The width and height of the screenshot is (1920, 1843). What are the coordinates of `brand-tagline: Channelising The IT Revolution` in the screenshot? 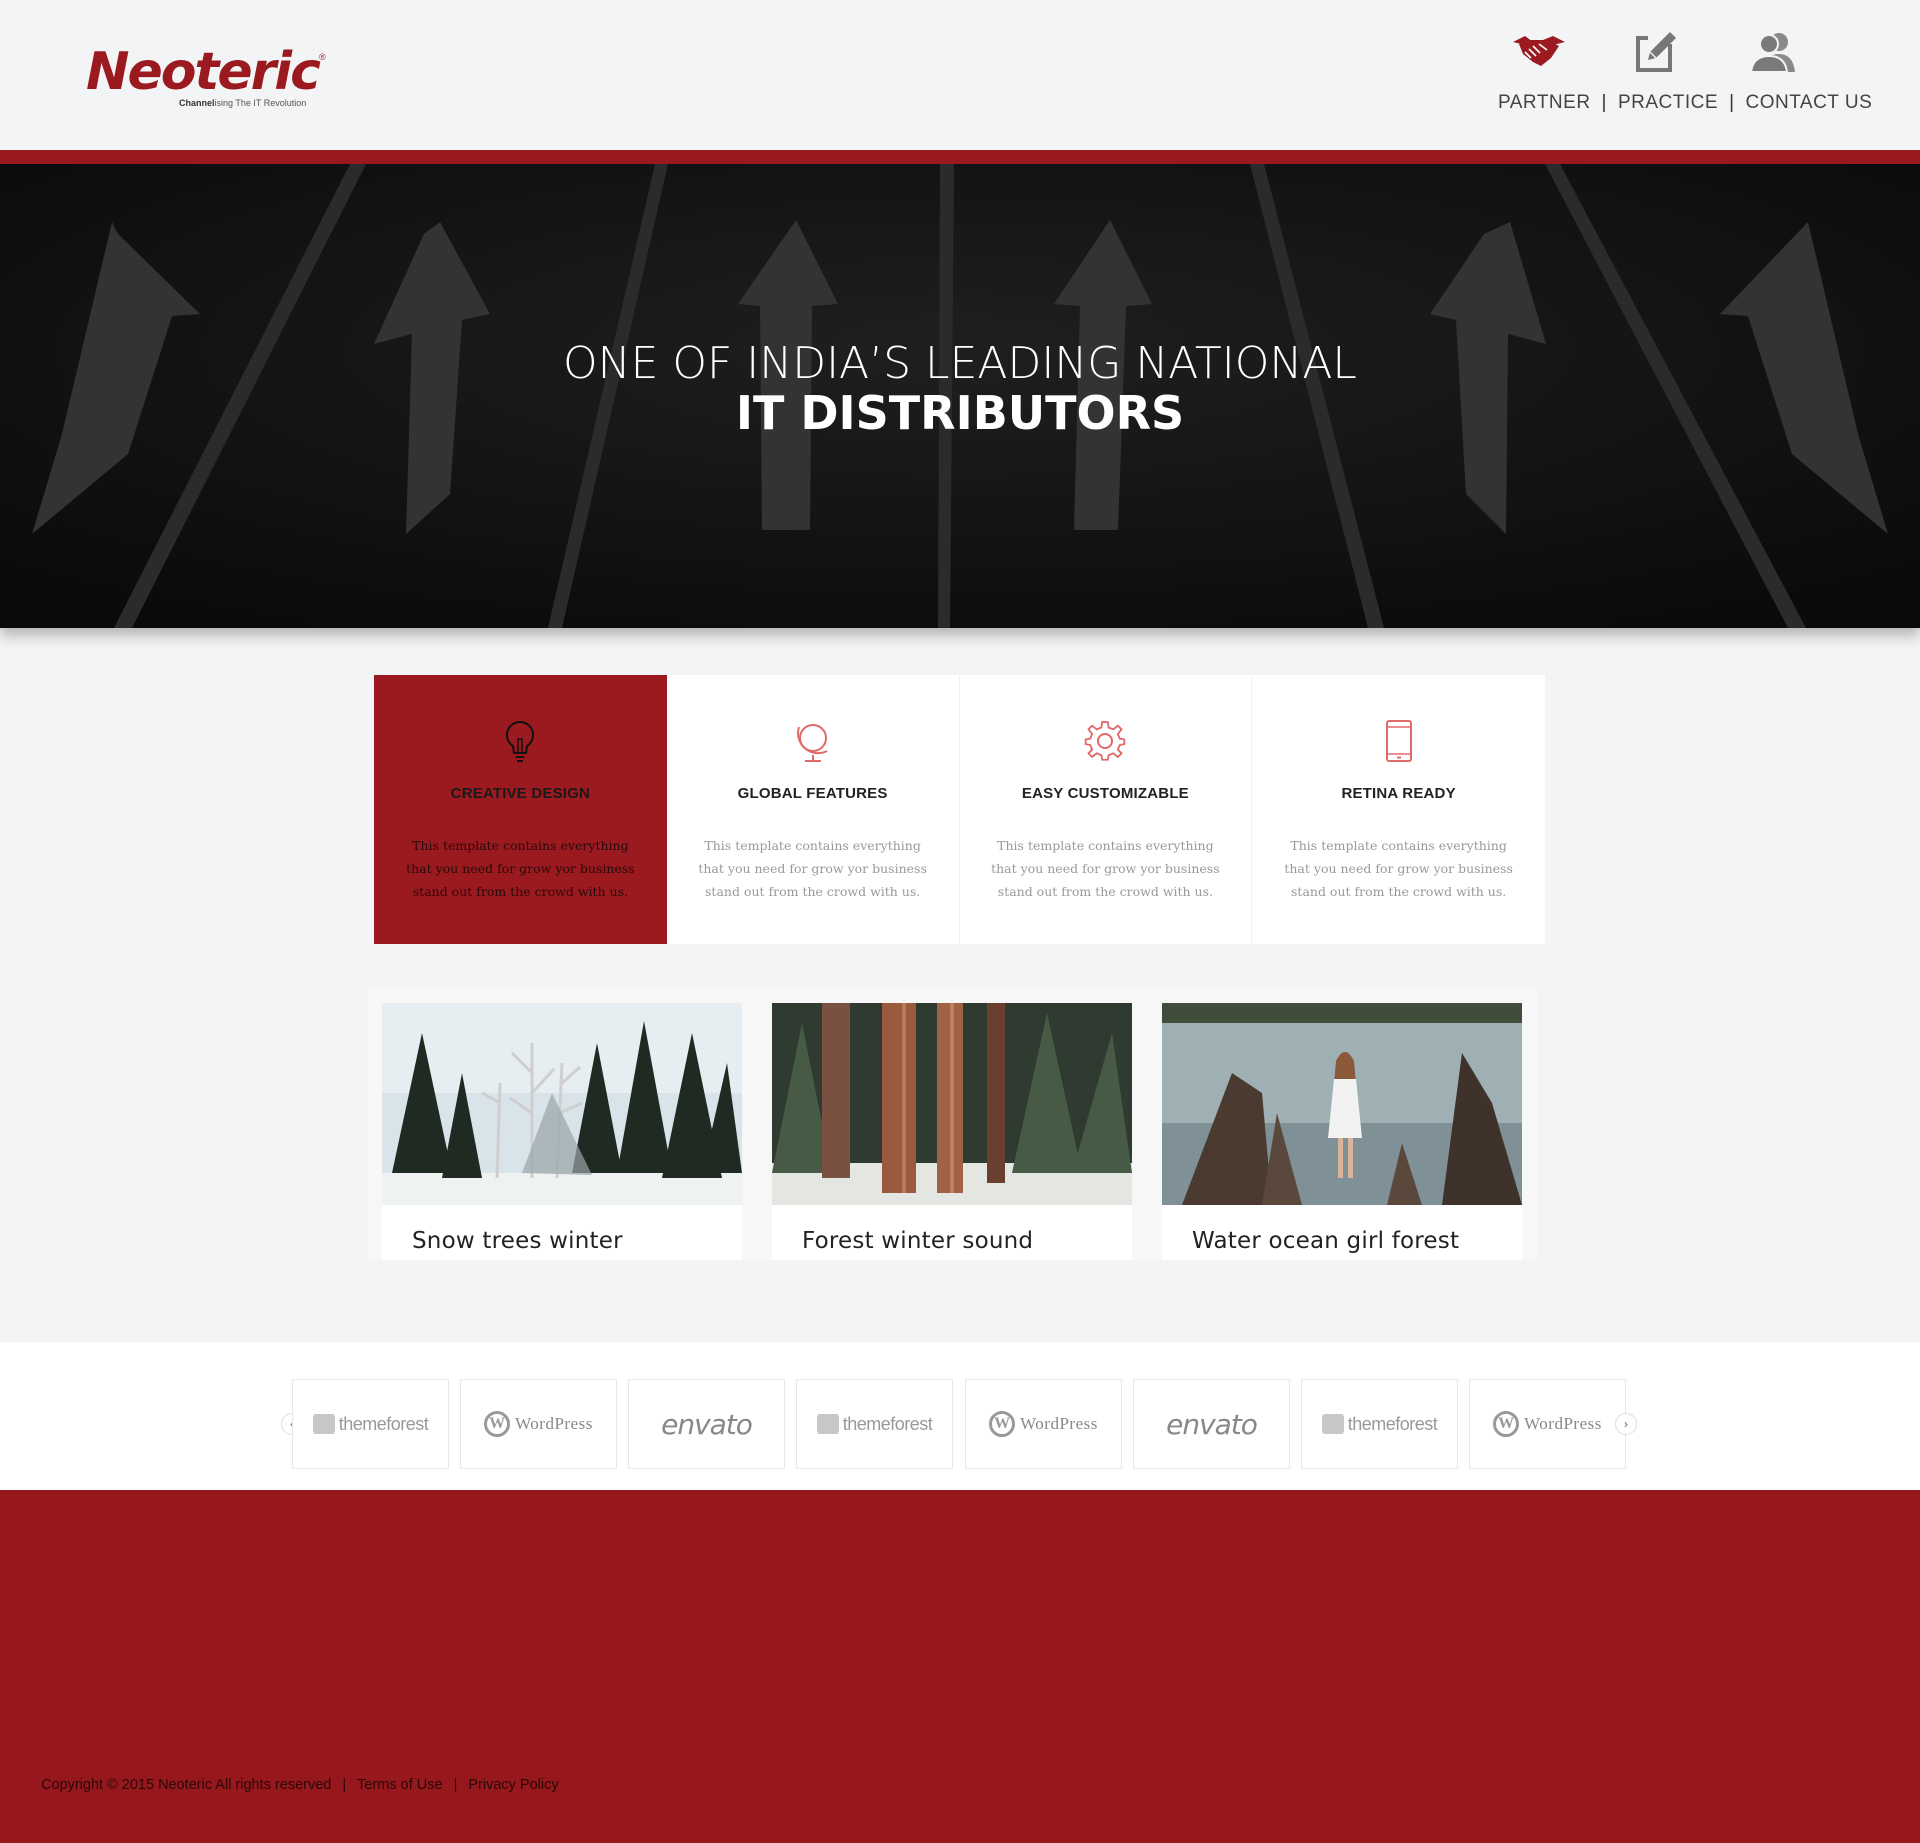 It's located at (242, 103).